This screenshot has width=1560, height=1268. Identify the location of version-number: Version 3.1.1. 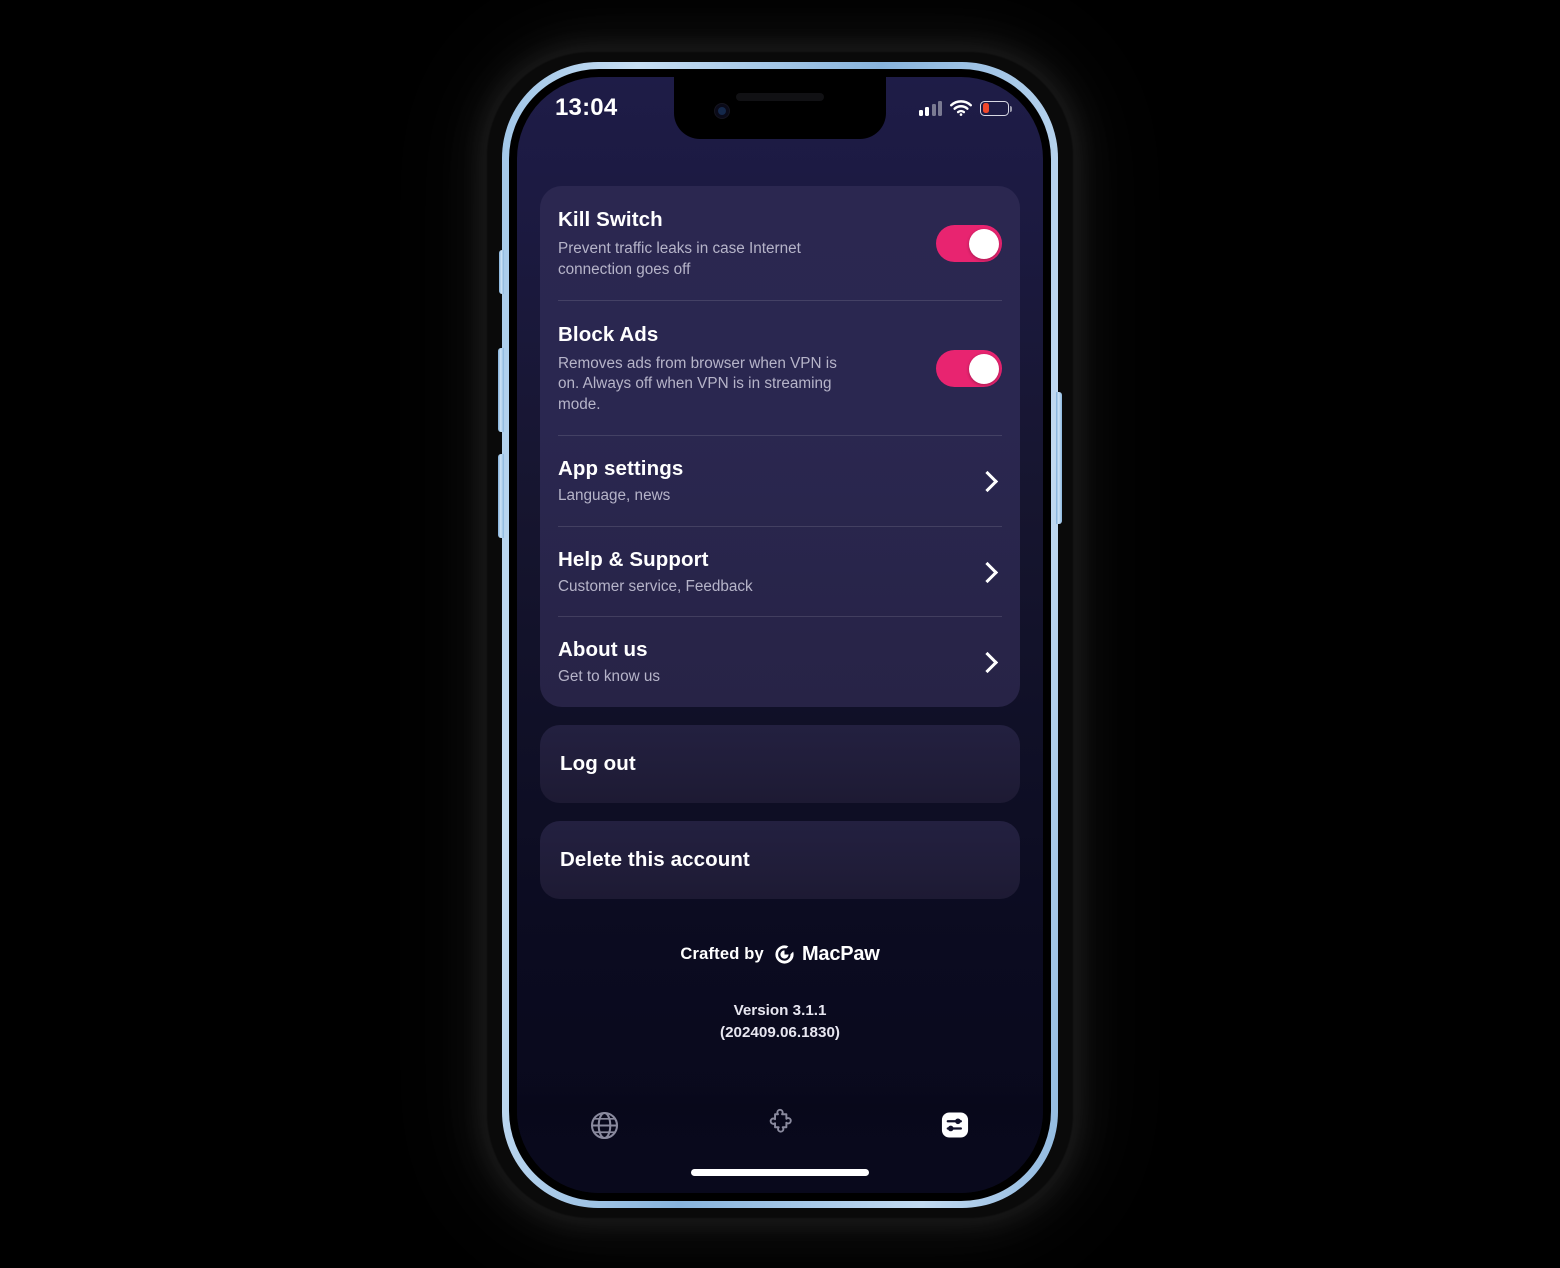
(780, 1010).